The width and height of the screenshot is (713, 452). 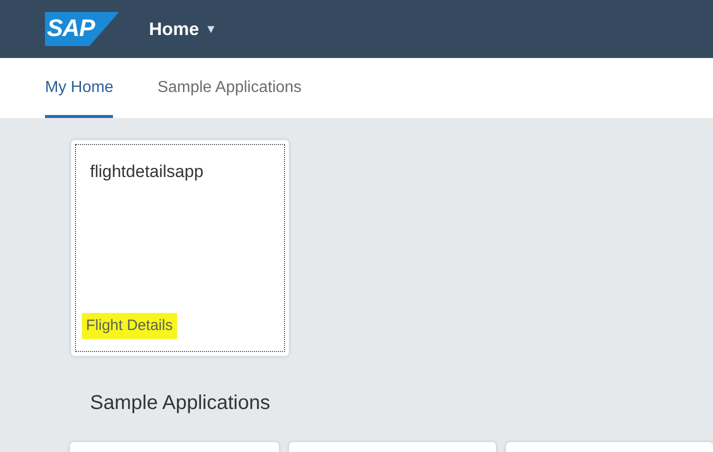 What do you see at coordinates (180, 248) in the screenshot?
I see `app-tile: flightdetailsapp Flight Details` at bounding box center [180, 248].